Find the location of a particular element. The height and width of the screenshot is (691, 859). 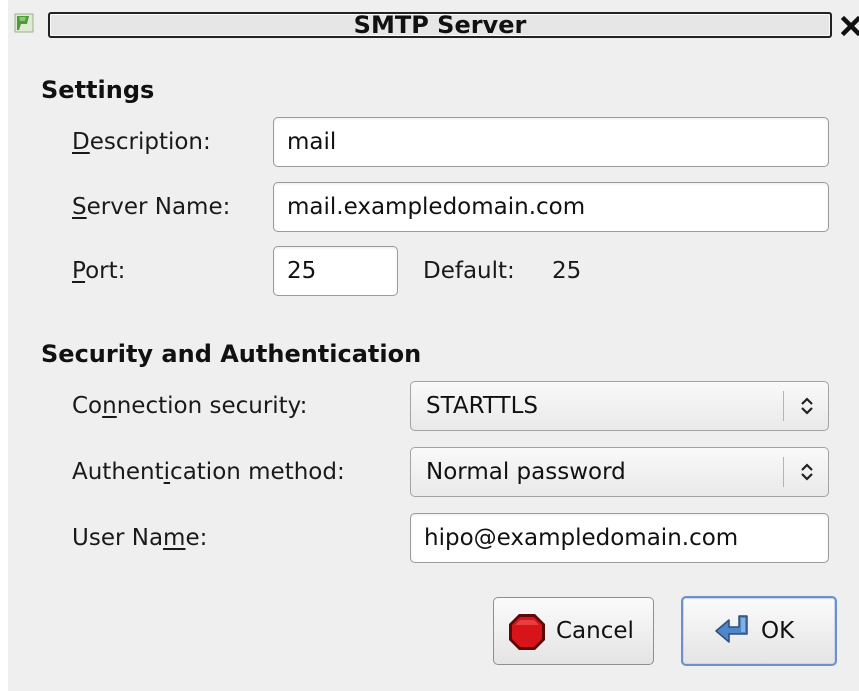

connection-security-select: STARTTLS is located at coordinates (619, 406).